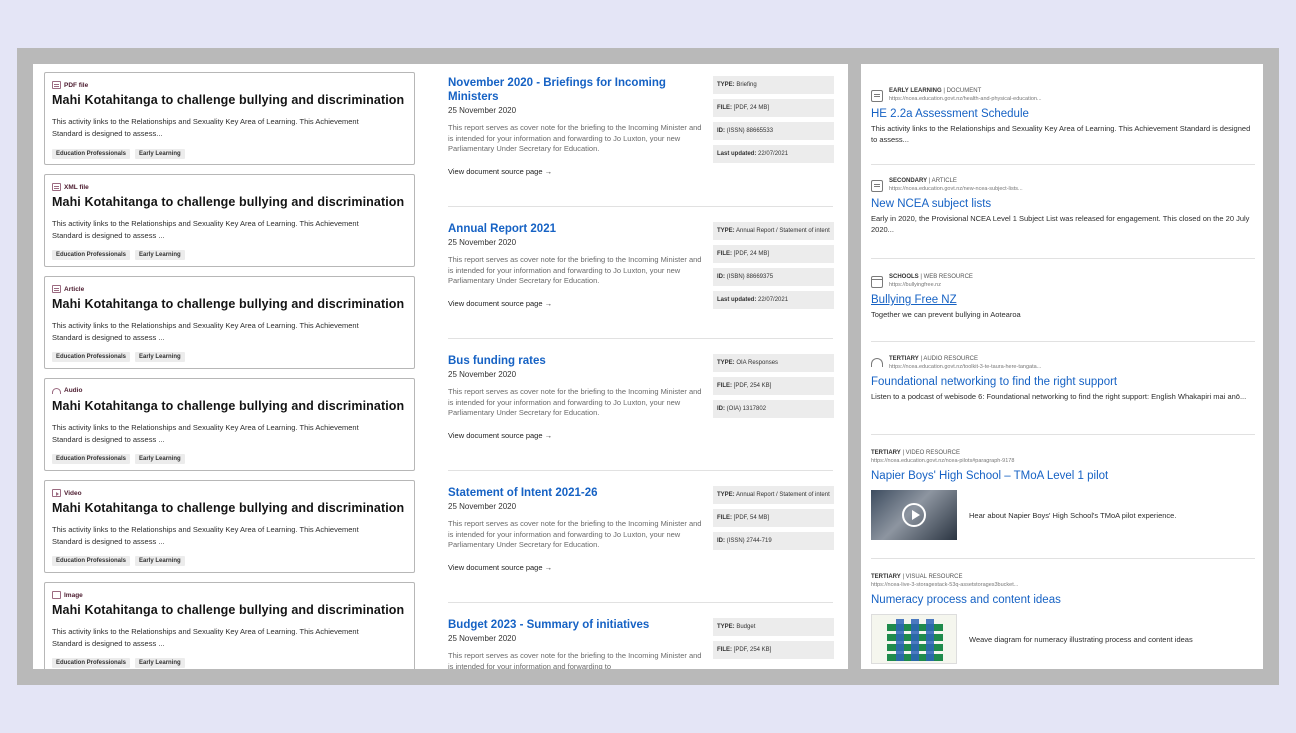 The width and height of the screenshot is (1296, 733). Describe the element at coordinates (573, 493) in the screenshot. I see `document-title: Statement of Intent 2021-26` at that location.